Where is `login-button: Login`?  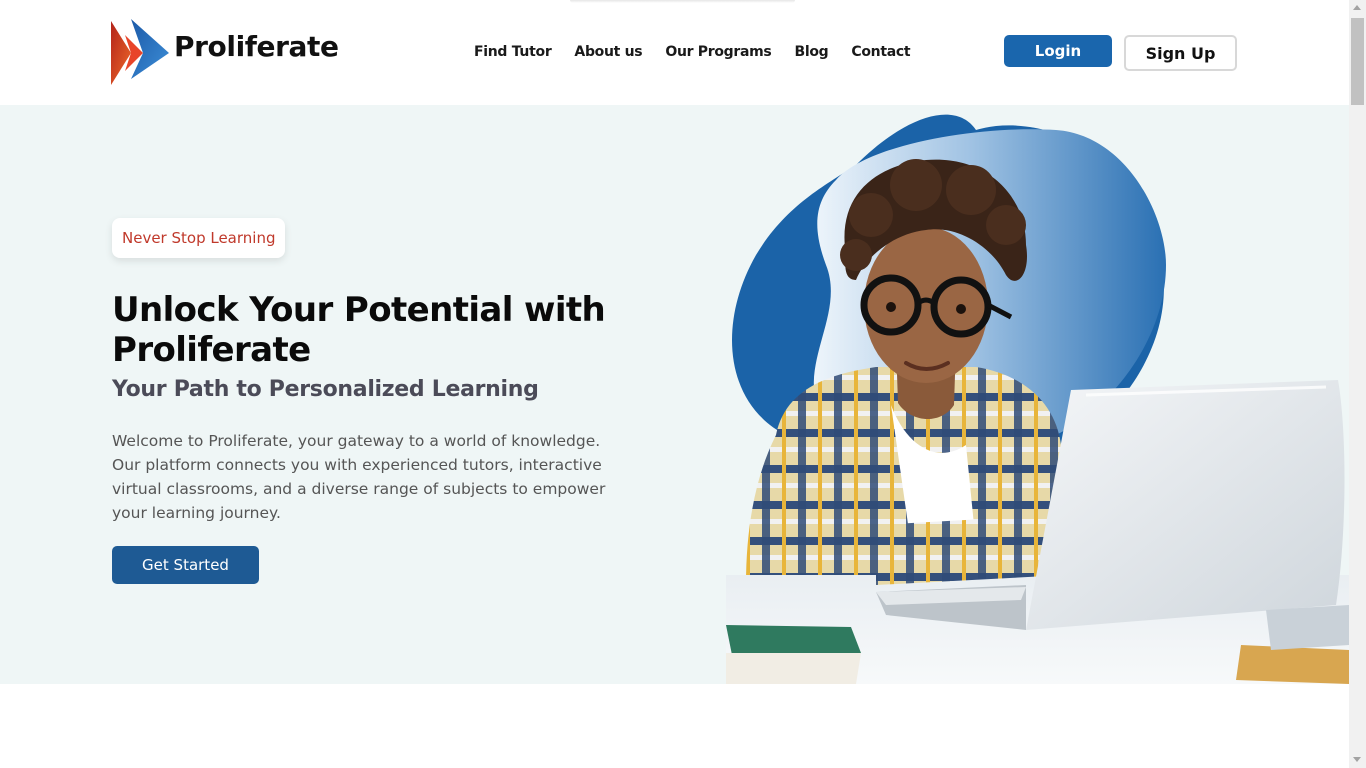 login-button: Login is located at coordinates (1058, 51).